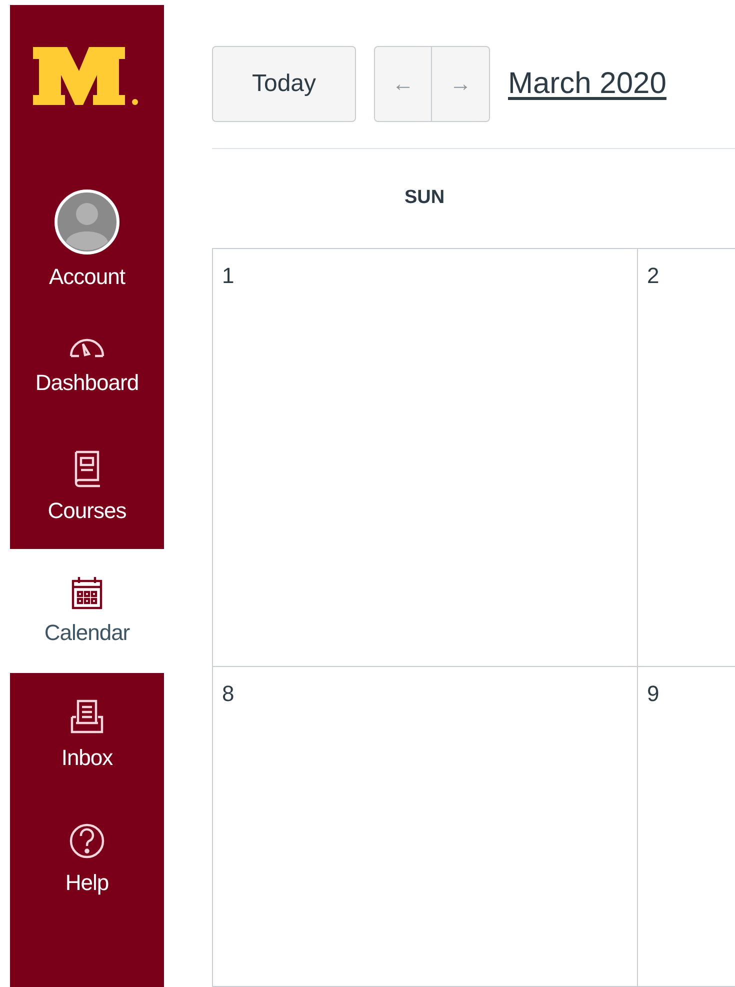  Describe the element at coordinates (424, 198) in the screenshot. I see `weekday-header: SUN` at that location.